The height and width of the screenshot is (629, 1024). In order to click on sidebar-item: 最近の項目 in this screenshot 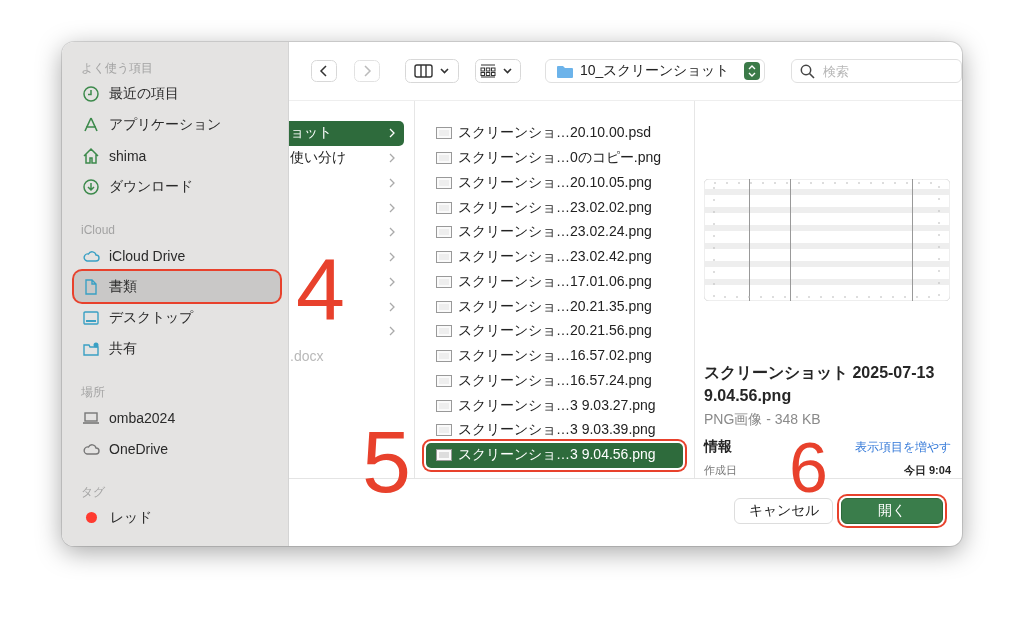, I will do `click(177, 93)`.